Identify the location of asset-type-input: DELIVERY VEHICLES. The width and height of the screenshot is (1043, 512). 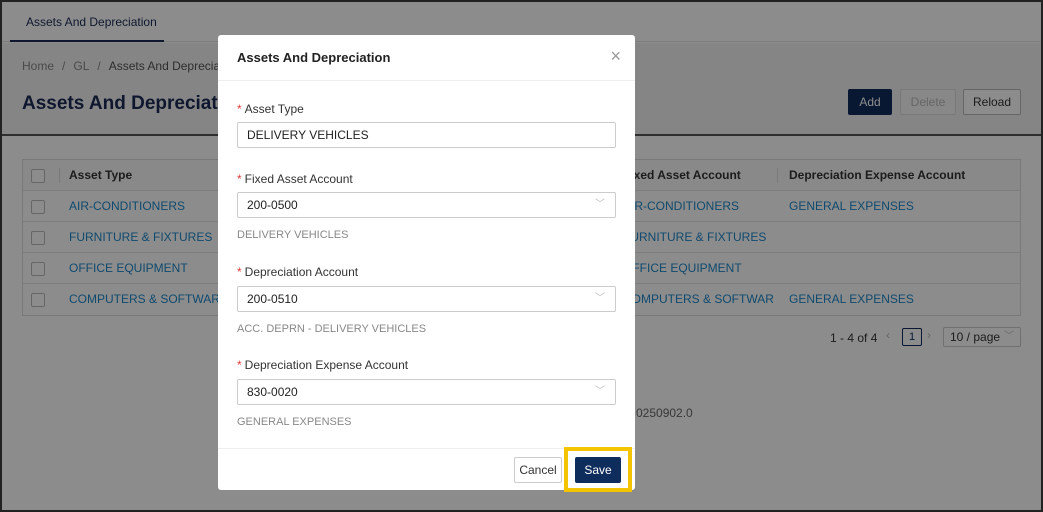
(426, 135).